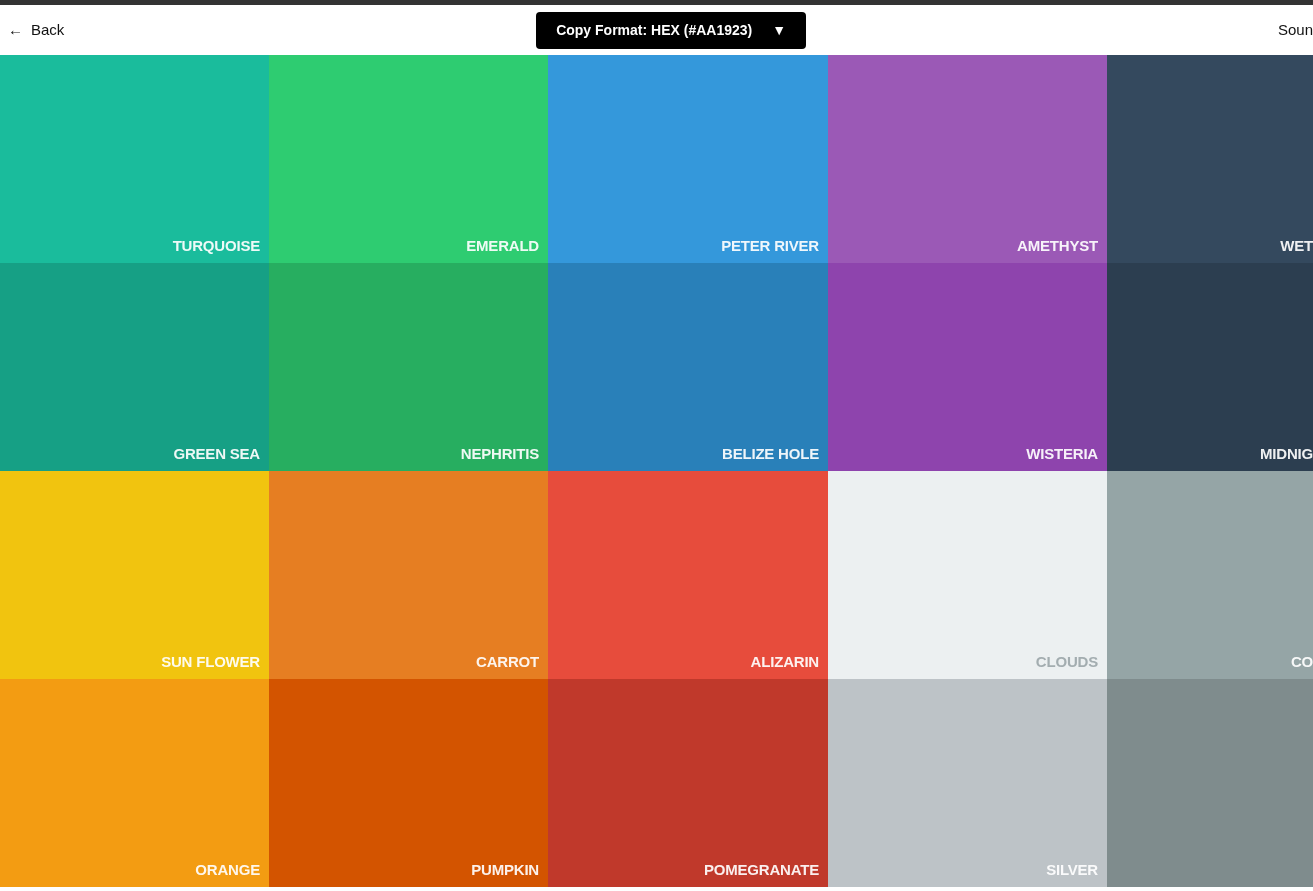 This screenshot has width=1313, height=891. I want to click on color-swatch: CARROT, so click(408, 575).